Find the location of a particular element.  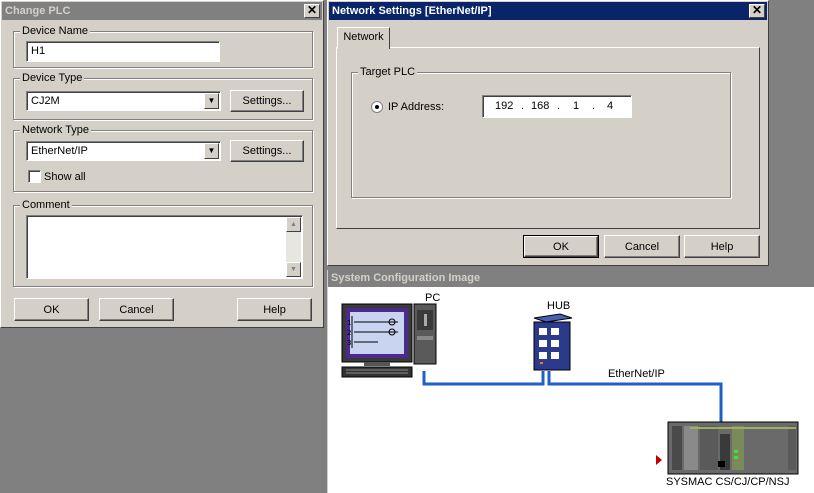

scroll-down-icon: ▼ is located at coordinates (293, 269).